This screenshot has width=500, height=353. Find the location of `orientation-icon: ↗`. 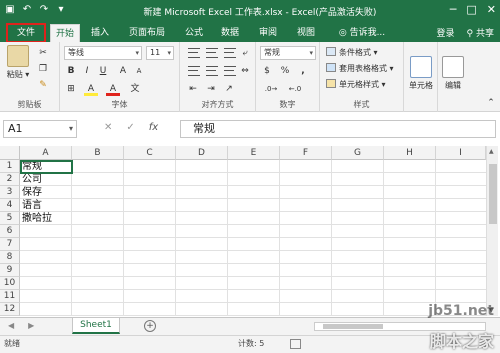

orientation-icon: ↗ is located at coordinates (229, 89).